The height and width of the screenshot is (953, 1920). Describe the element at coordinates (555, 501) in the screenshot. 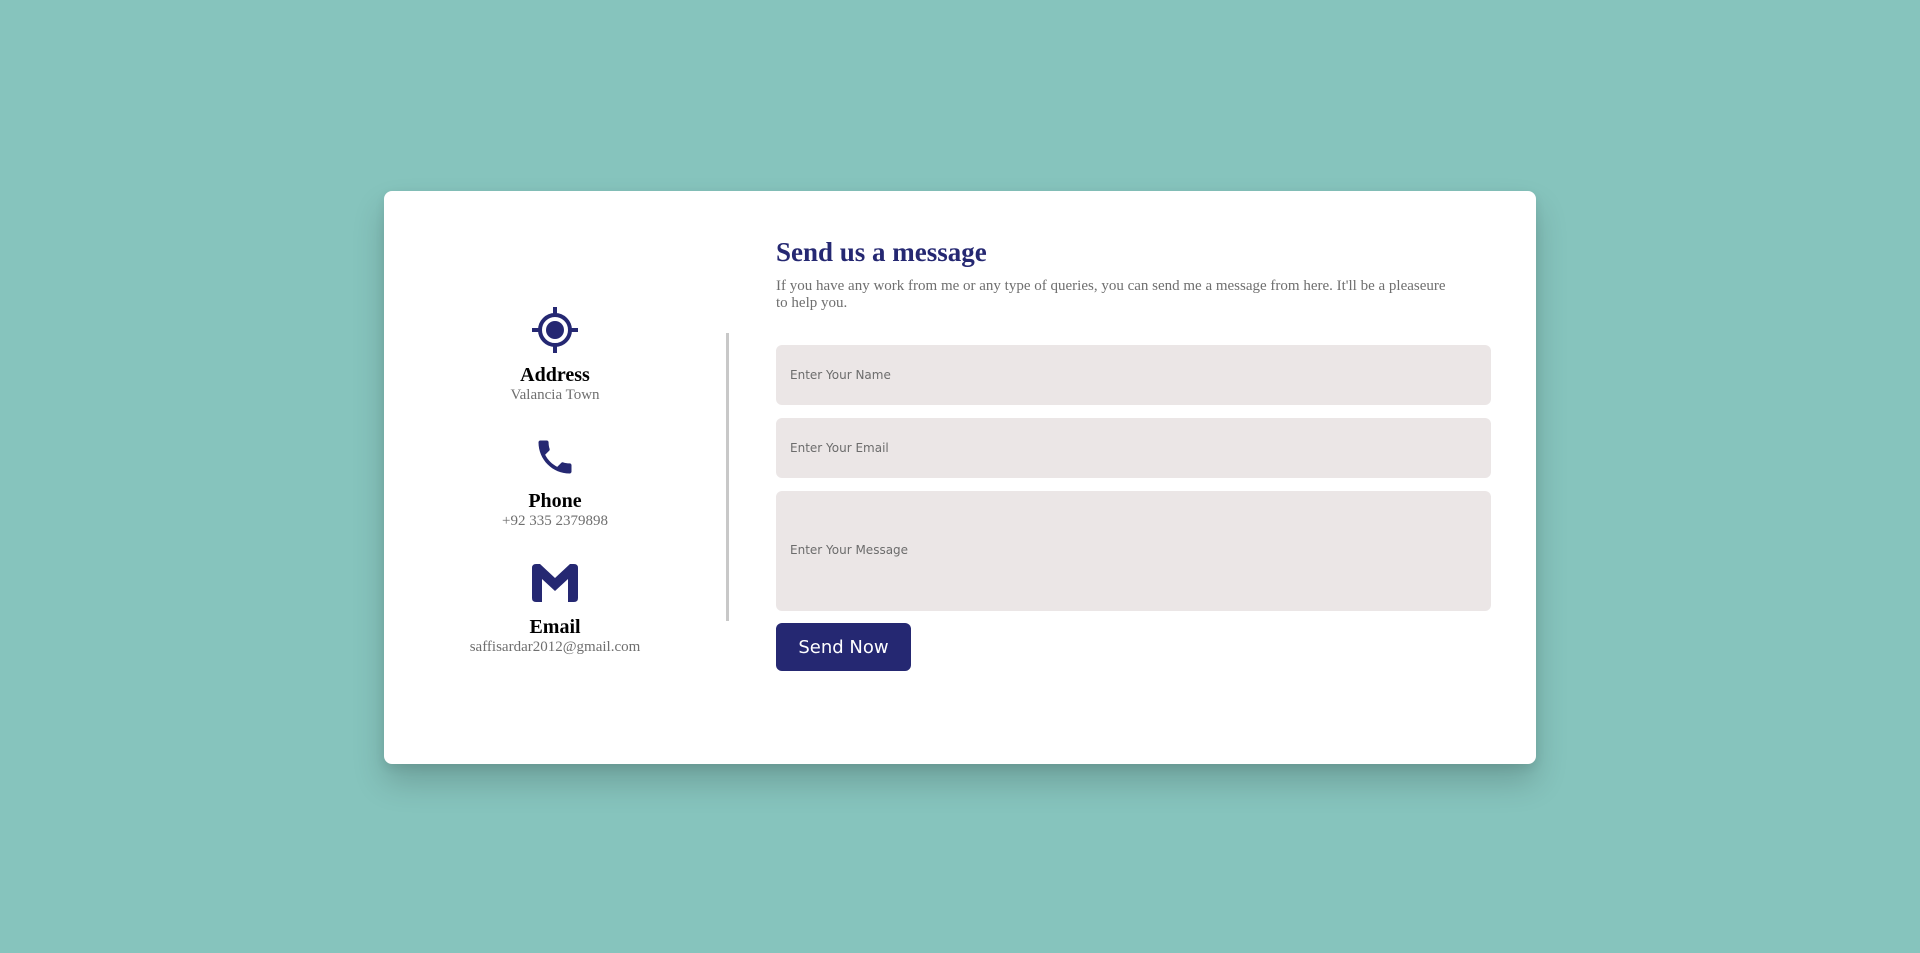

I see `phone-title: Phone` at that location.